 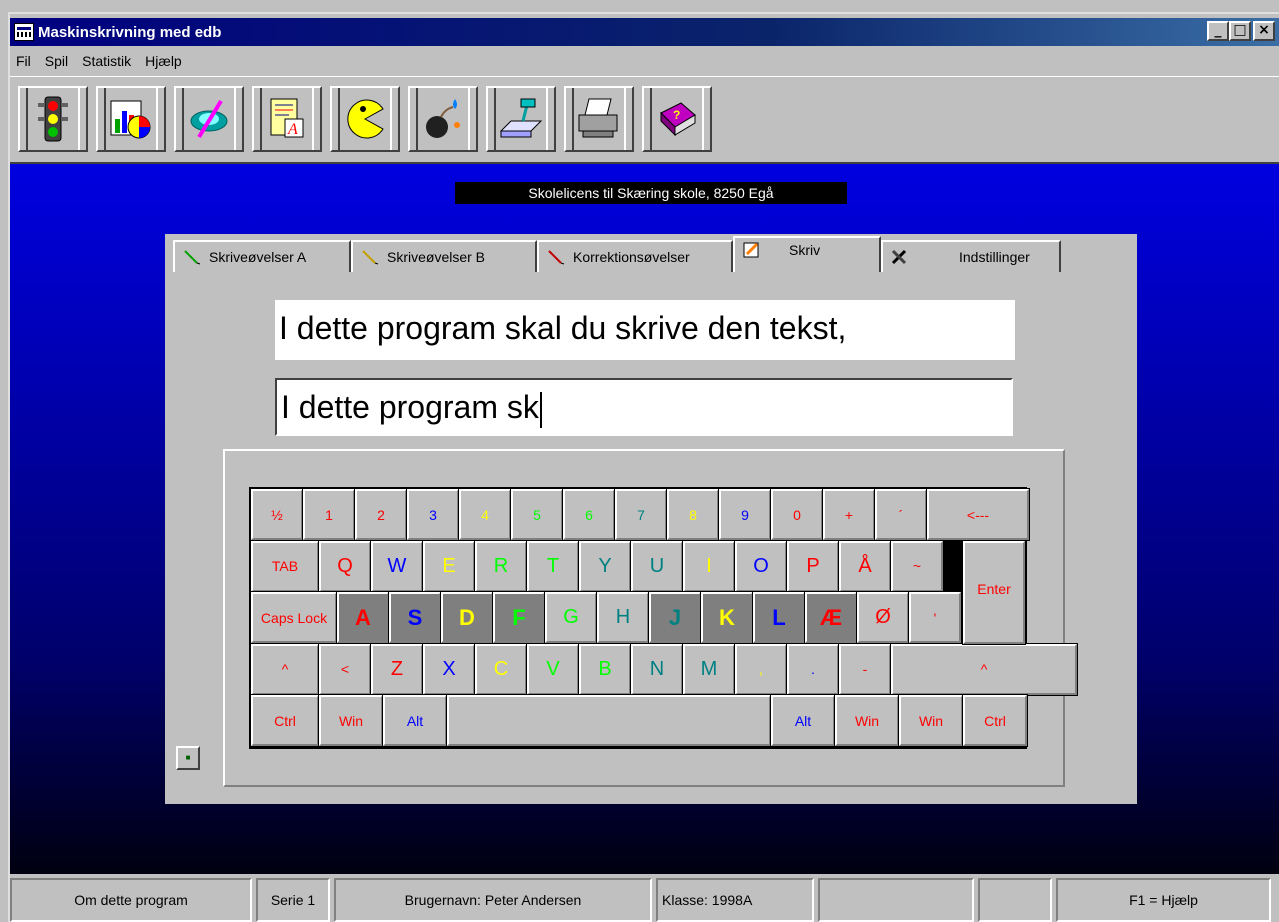 I want to click on key-8: 8, so click(x=693, y=514).